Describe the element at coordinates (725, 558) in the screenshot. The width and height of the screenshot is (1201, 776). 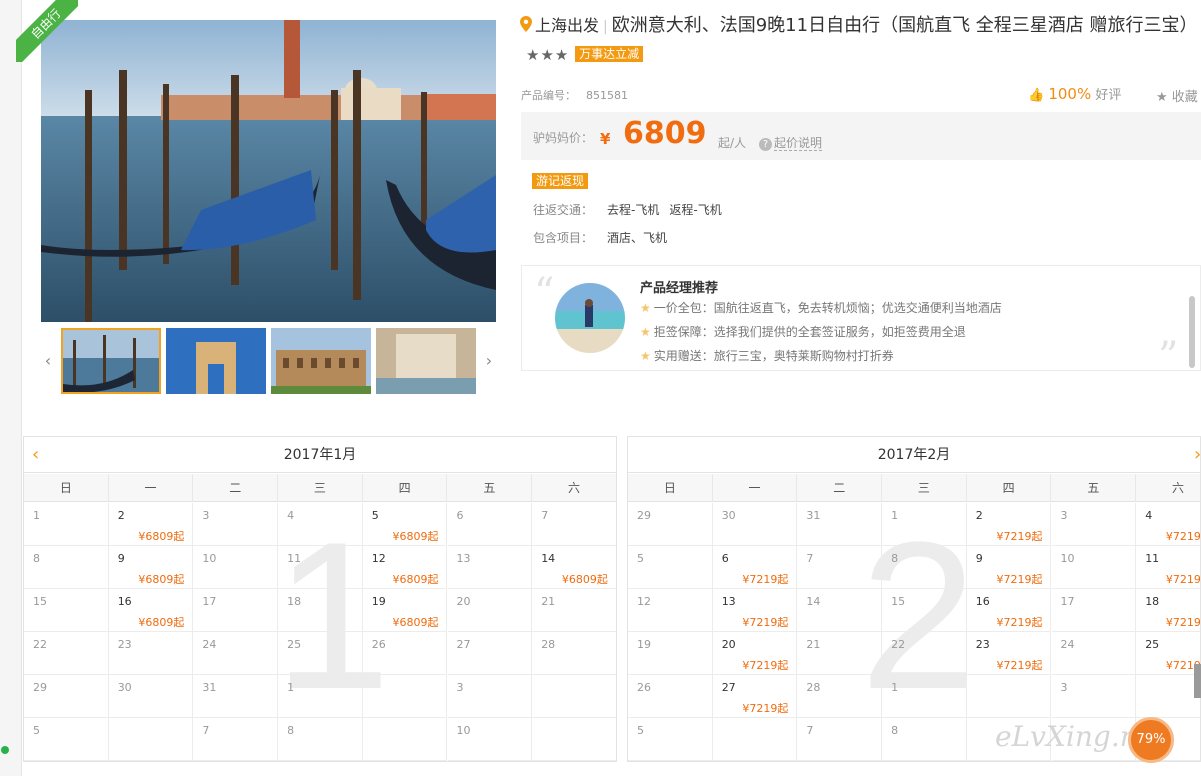
I see `day-number: 6` at that location.